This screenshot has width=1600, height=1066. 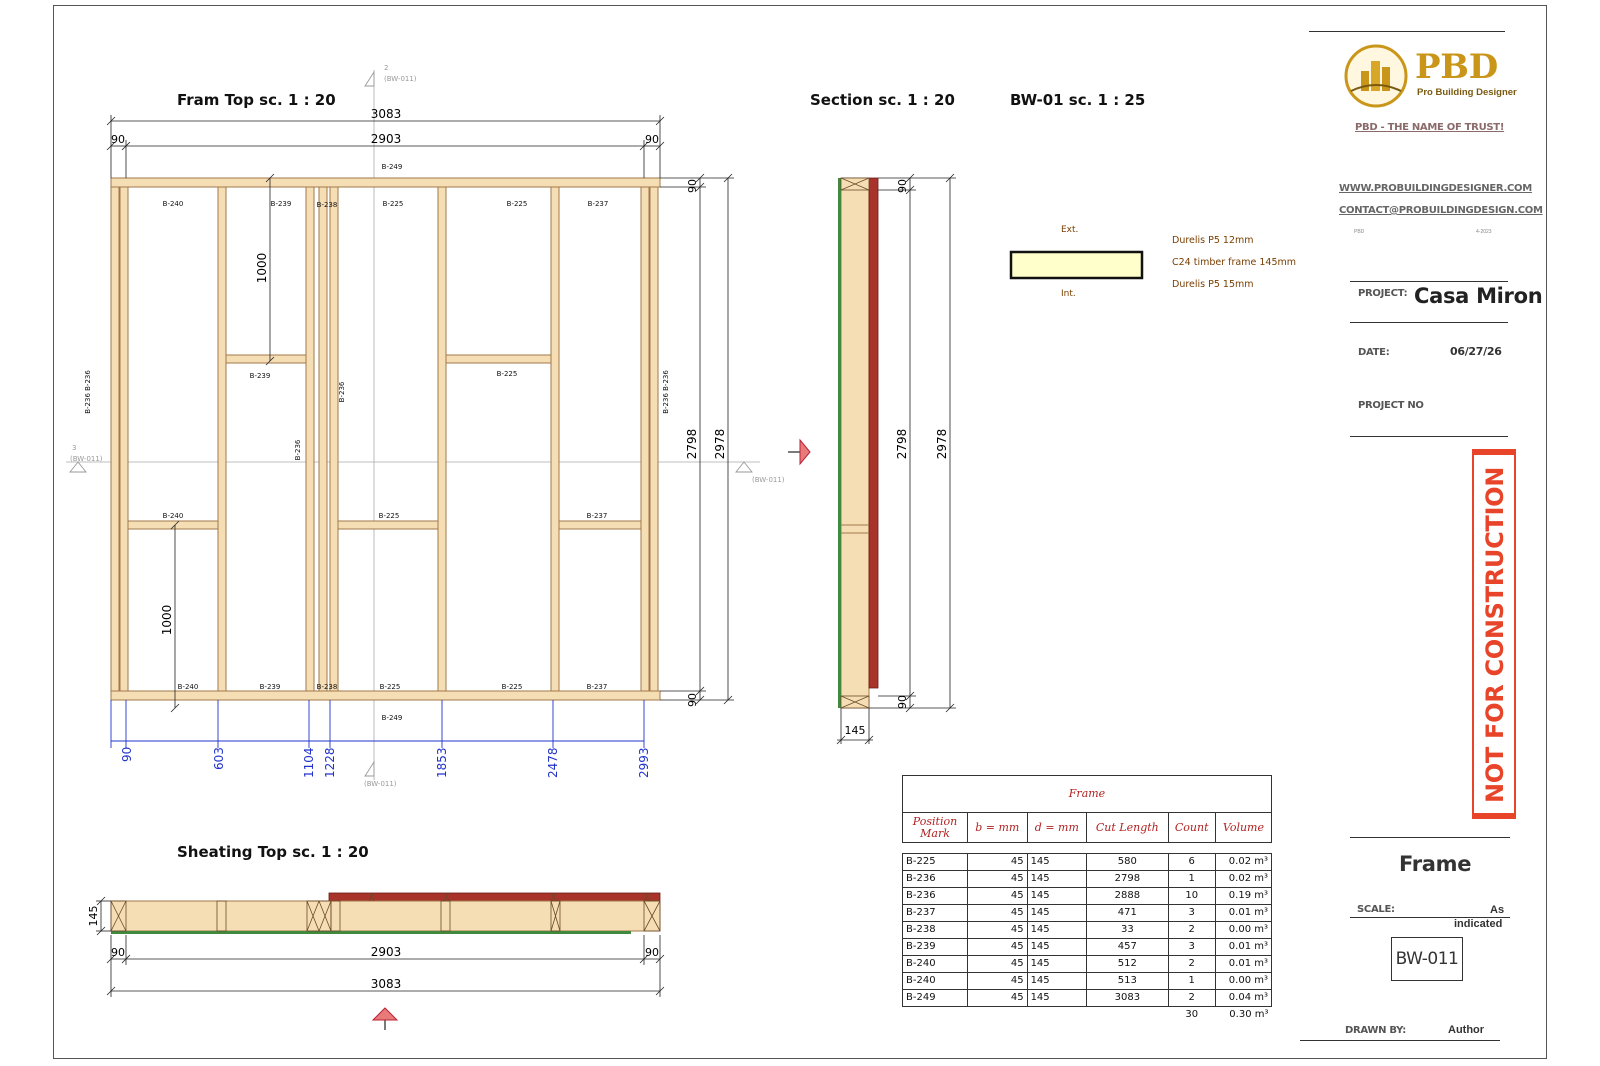 What do you see at coordinates (371, 932) in the screenshot?
I see `sheating-osb-int` at bounding box center [371, 932].